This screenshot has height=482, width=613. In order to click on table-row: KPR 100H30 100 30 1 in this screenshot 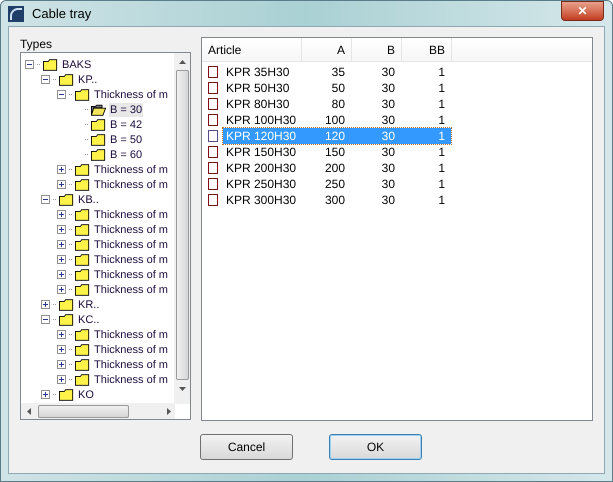, I will do `click(337, 120)`.